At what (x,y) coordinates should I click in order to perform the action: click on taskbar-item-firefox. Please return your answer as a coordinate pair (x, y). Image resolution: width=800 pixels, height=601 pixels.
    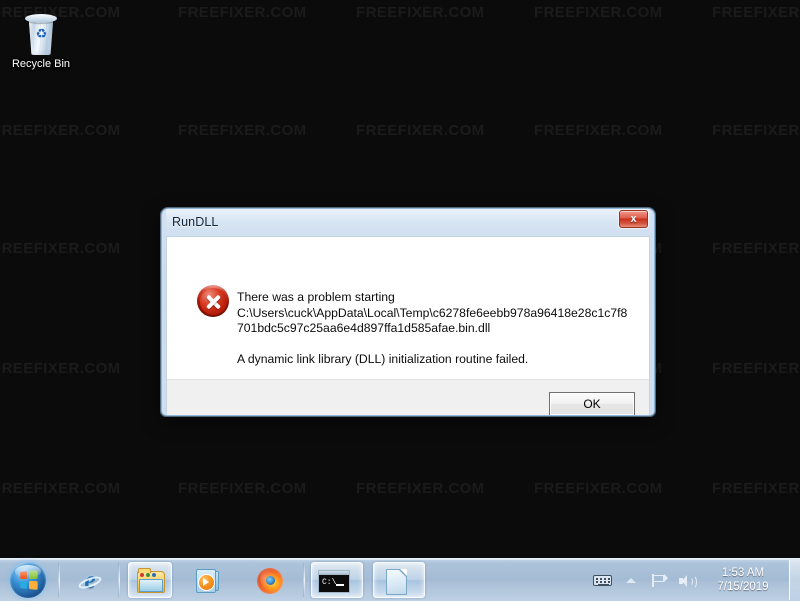
    Looking at the image, I should click on (270, 580).